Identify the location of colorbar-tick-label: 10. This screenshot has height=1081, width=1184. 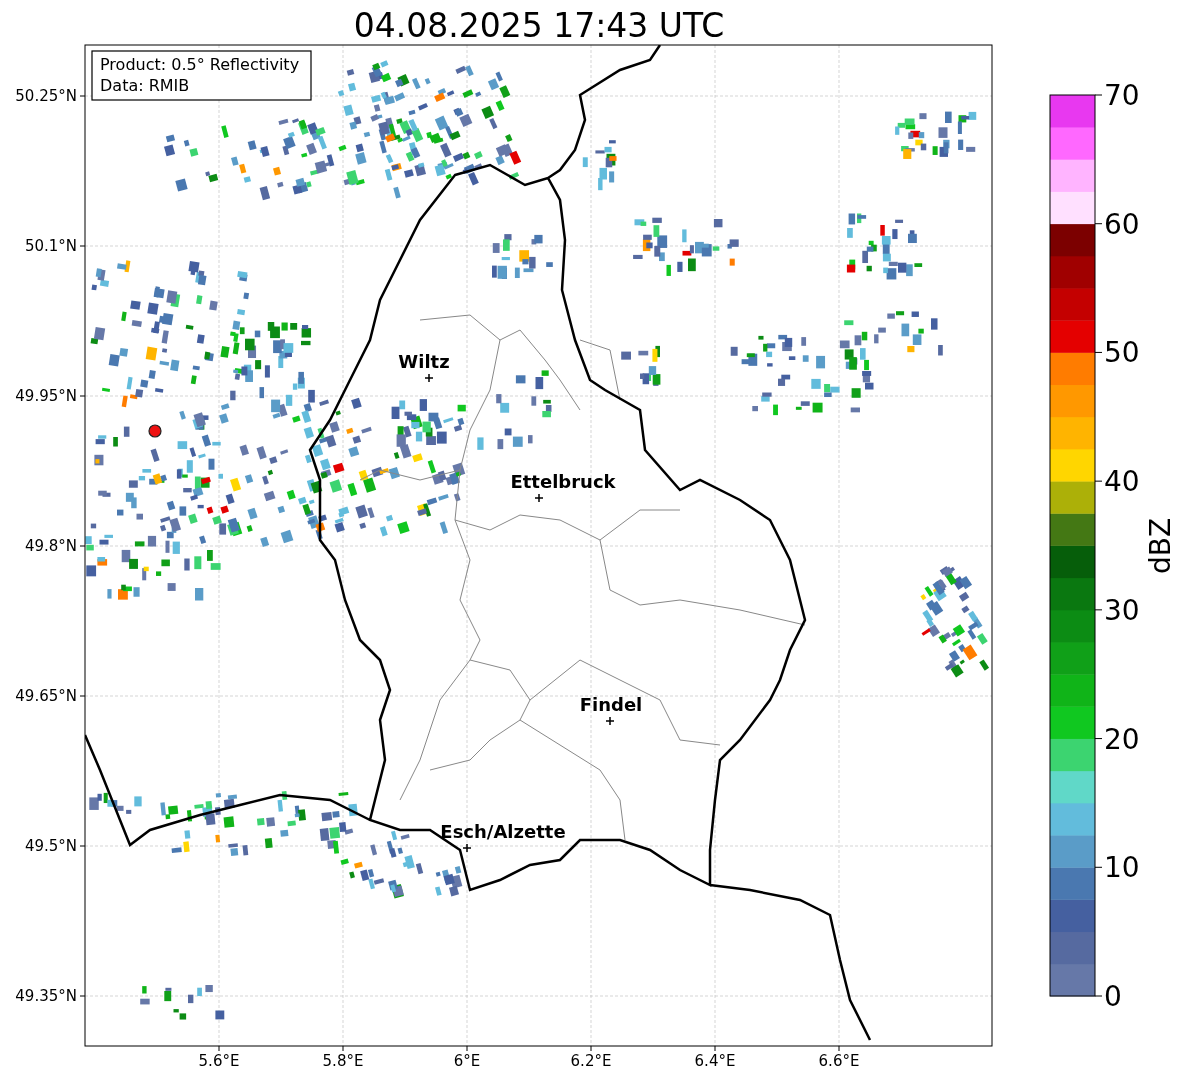
(1122, 868).